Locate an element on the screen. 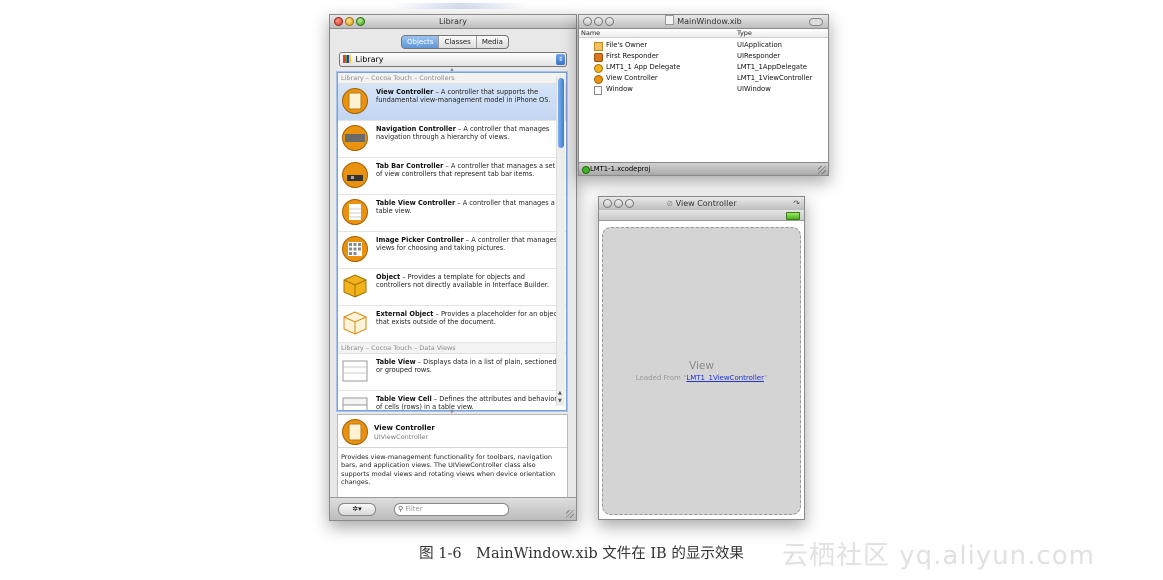  table-view-cell-icon is located at coordinates (355, 403).